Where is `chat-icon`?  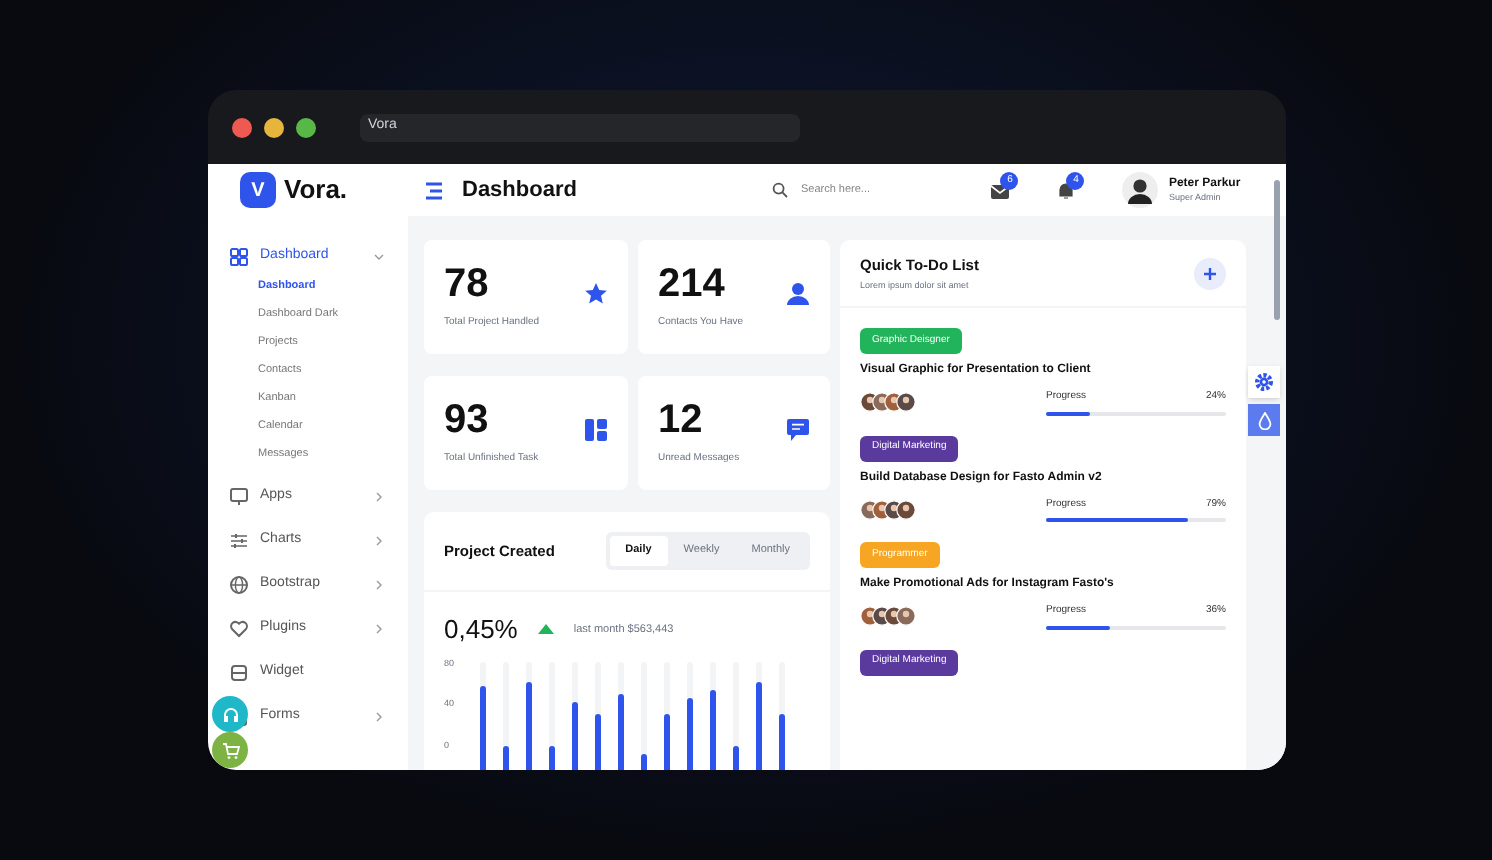
chat-icon is located at coordinates (798, 429).